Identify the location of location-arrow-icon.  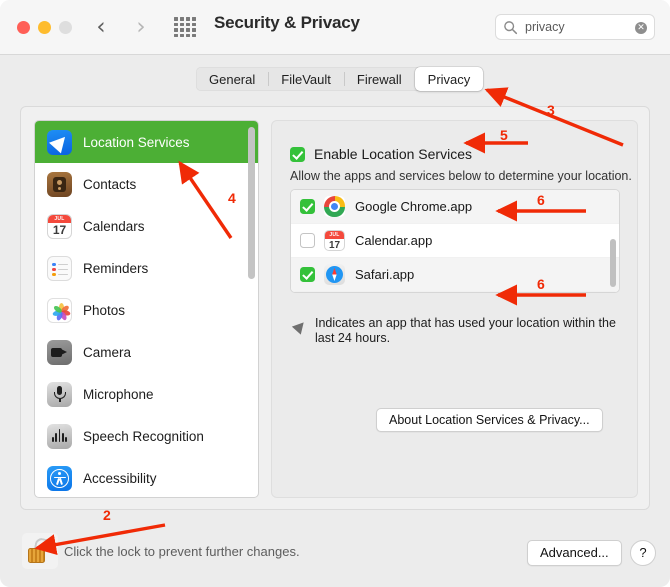
(300, 326).